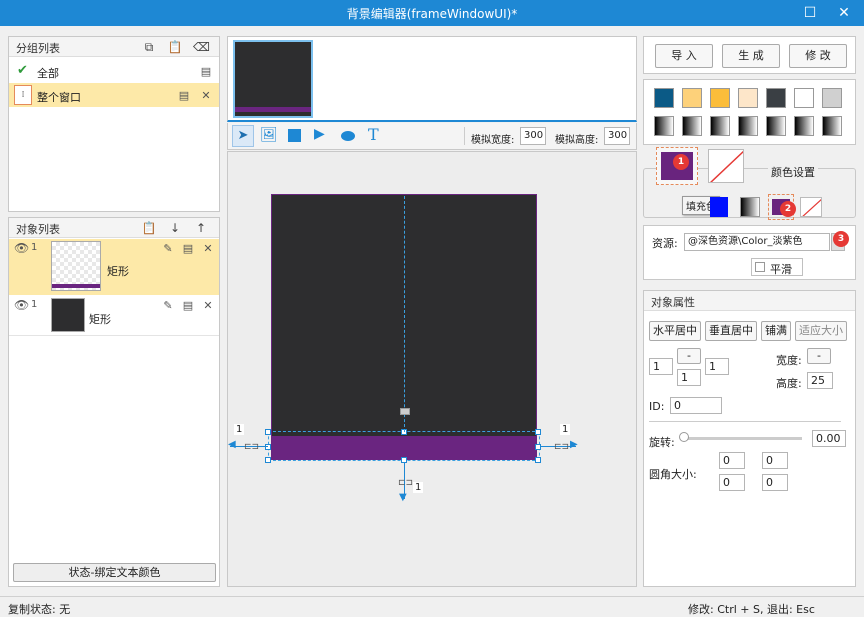 The height and width of the screenshot is (617, 864). Describe the element at coordinates (662, 442) in the screenshot. I see `rotate-label: 旋转:` at that location.